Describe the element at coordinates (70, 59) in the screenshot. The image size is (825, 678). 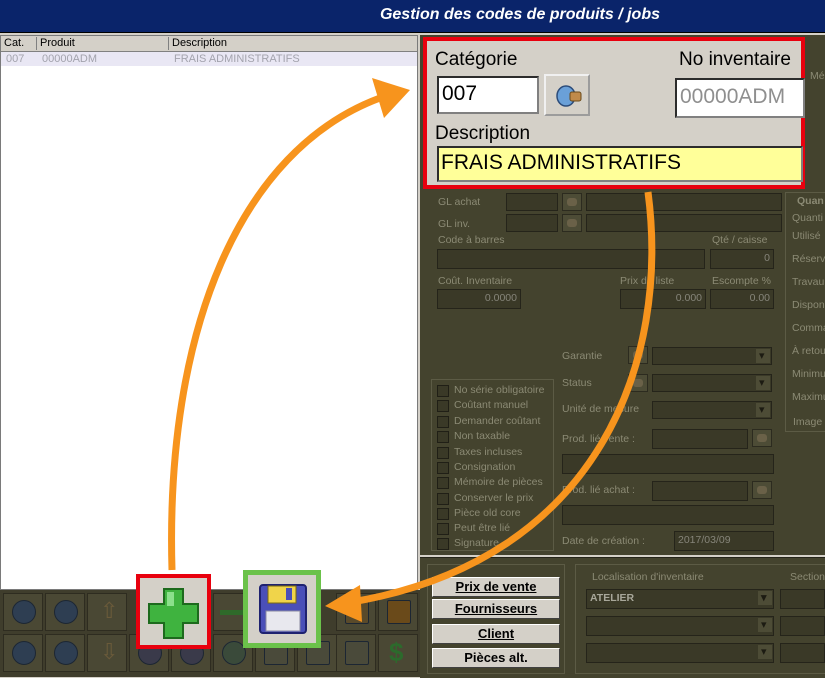
I see `row-produit: 00000ADM` at that location.